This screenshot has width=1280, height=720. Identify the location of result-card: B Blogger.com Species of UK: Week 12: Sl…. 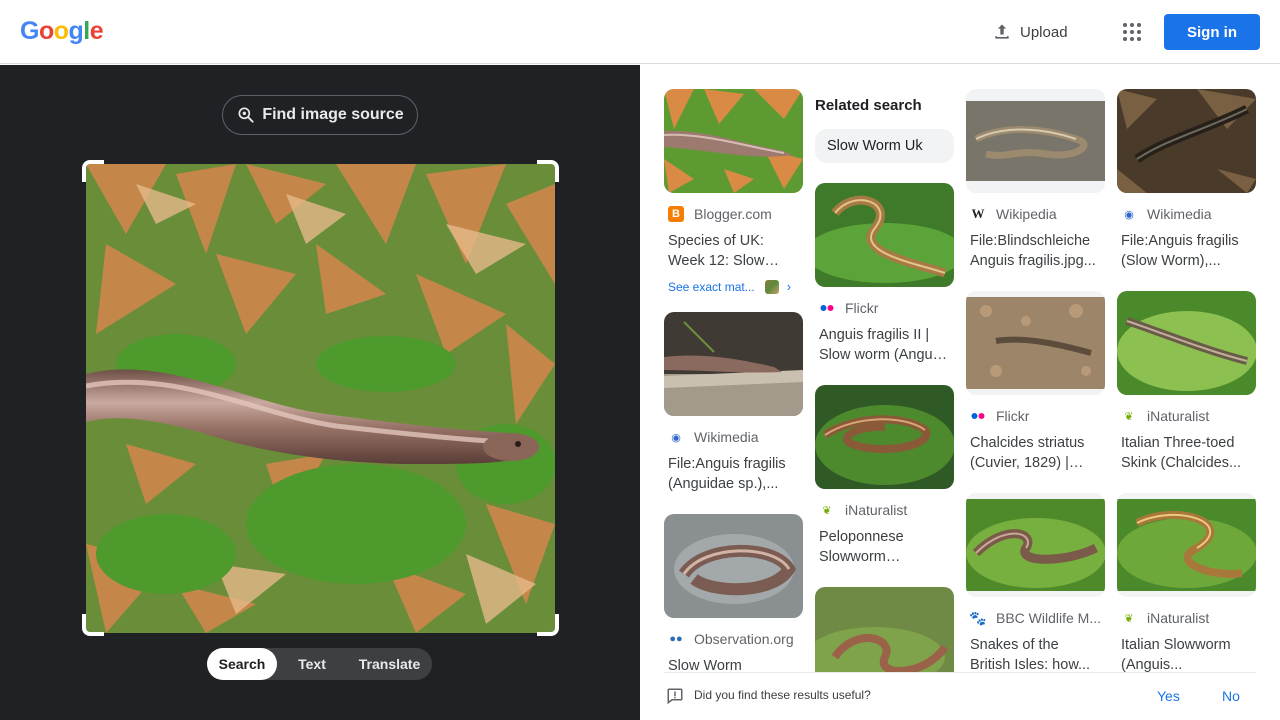
(733, 191).